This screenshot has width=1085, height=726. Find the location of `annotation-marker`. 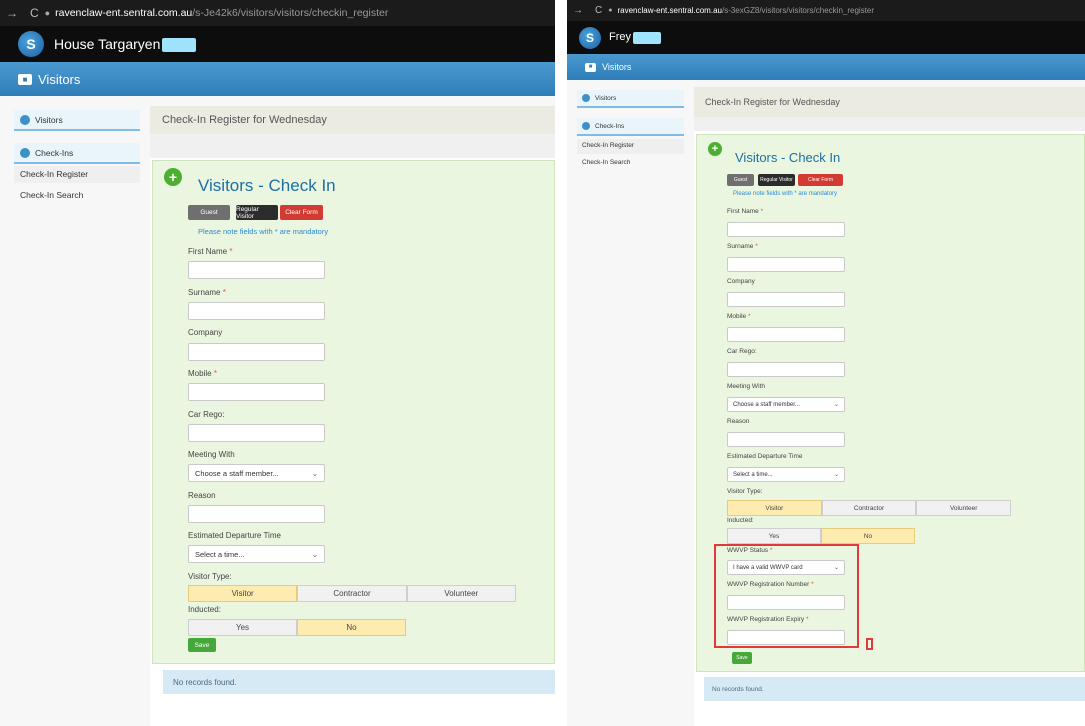

annotation-marker is located at coordinates (869, 644).